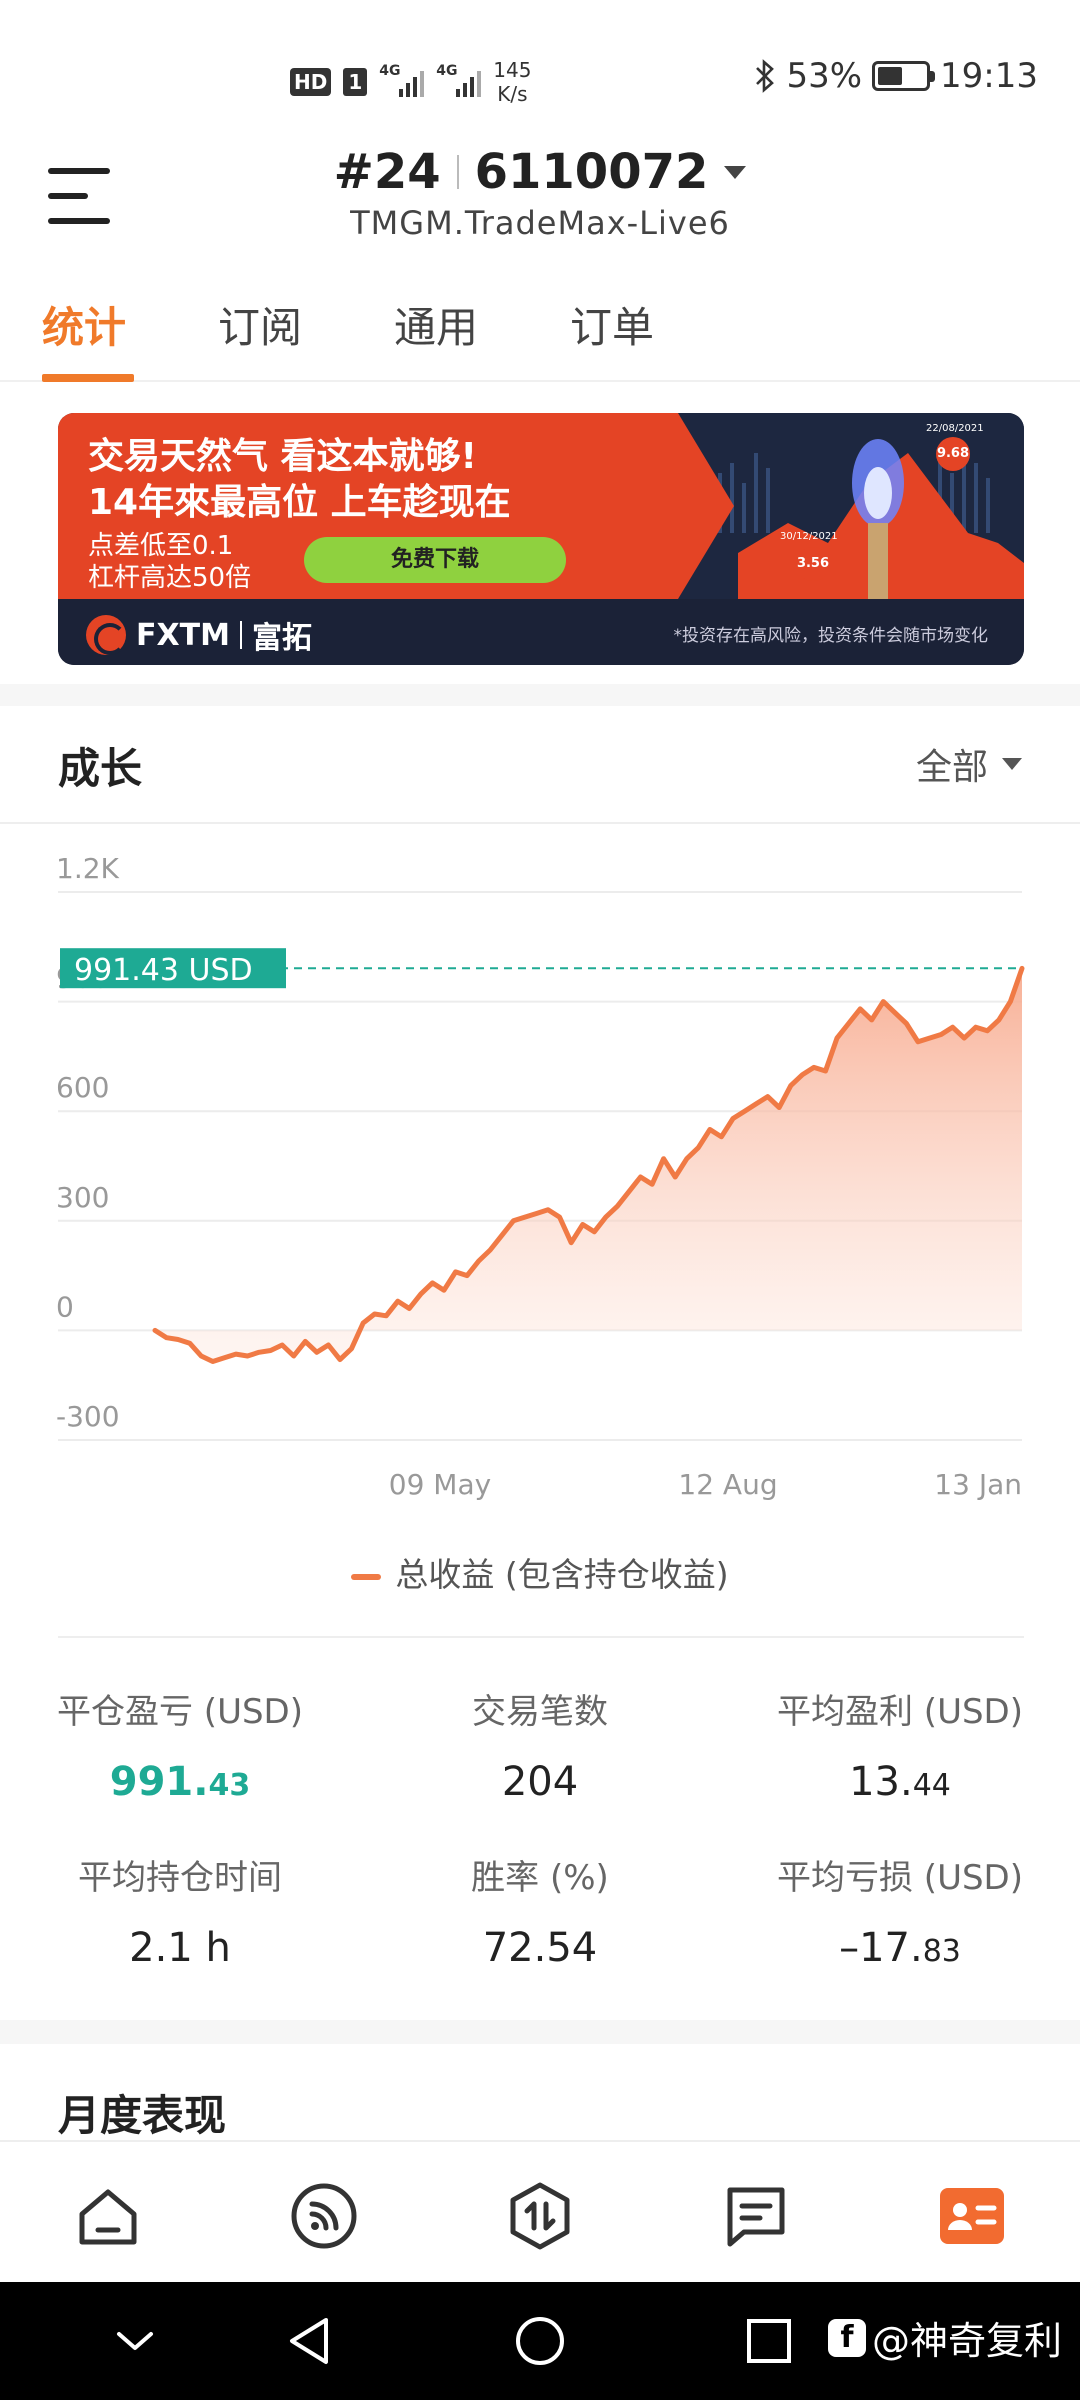 This screenshot has width=1080, height=2400. I want to click on profile-card-icon, so click(972, 2216).